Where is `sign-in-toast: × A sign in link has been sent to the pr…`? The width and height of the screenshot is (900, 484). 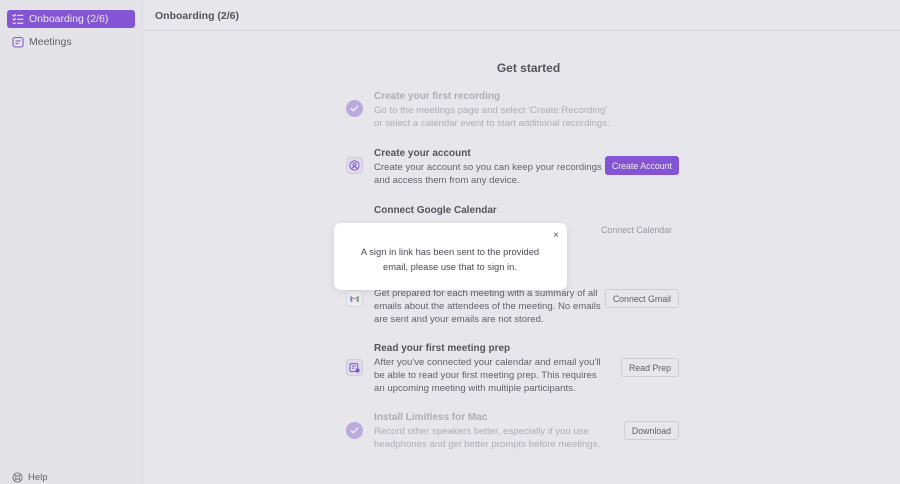
sign-in-toast: × A sign in link has been sent to the pr… is located at coordinates (450, 256).